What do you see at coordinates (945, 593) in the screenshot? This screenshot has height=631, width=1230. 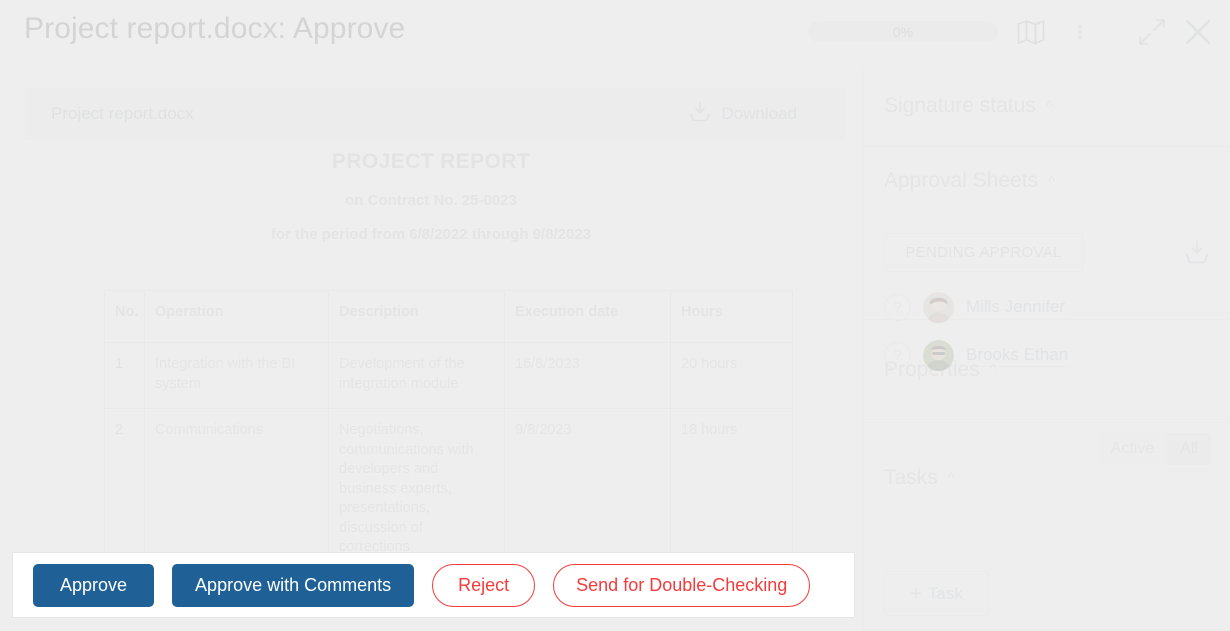 I see `add-task-label: Task` at bounding box center [945, 593].